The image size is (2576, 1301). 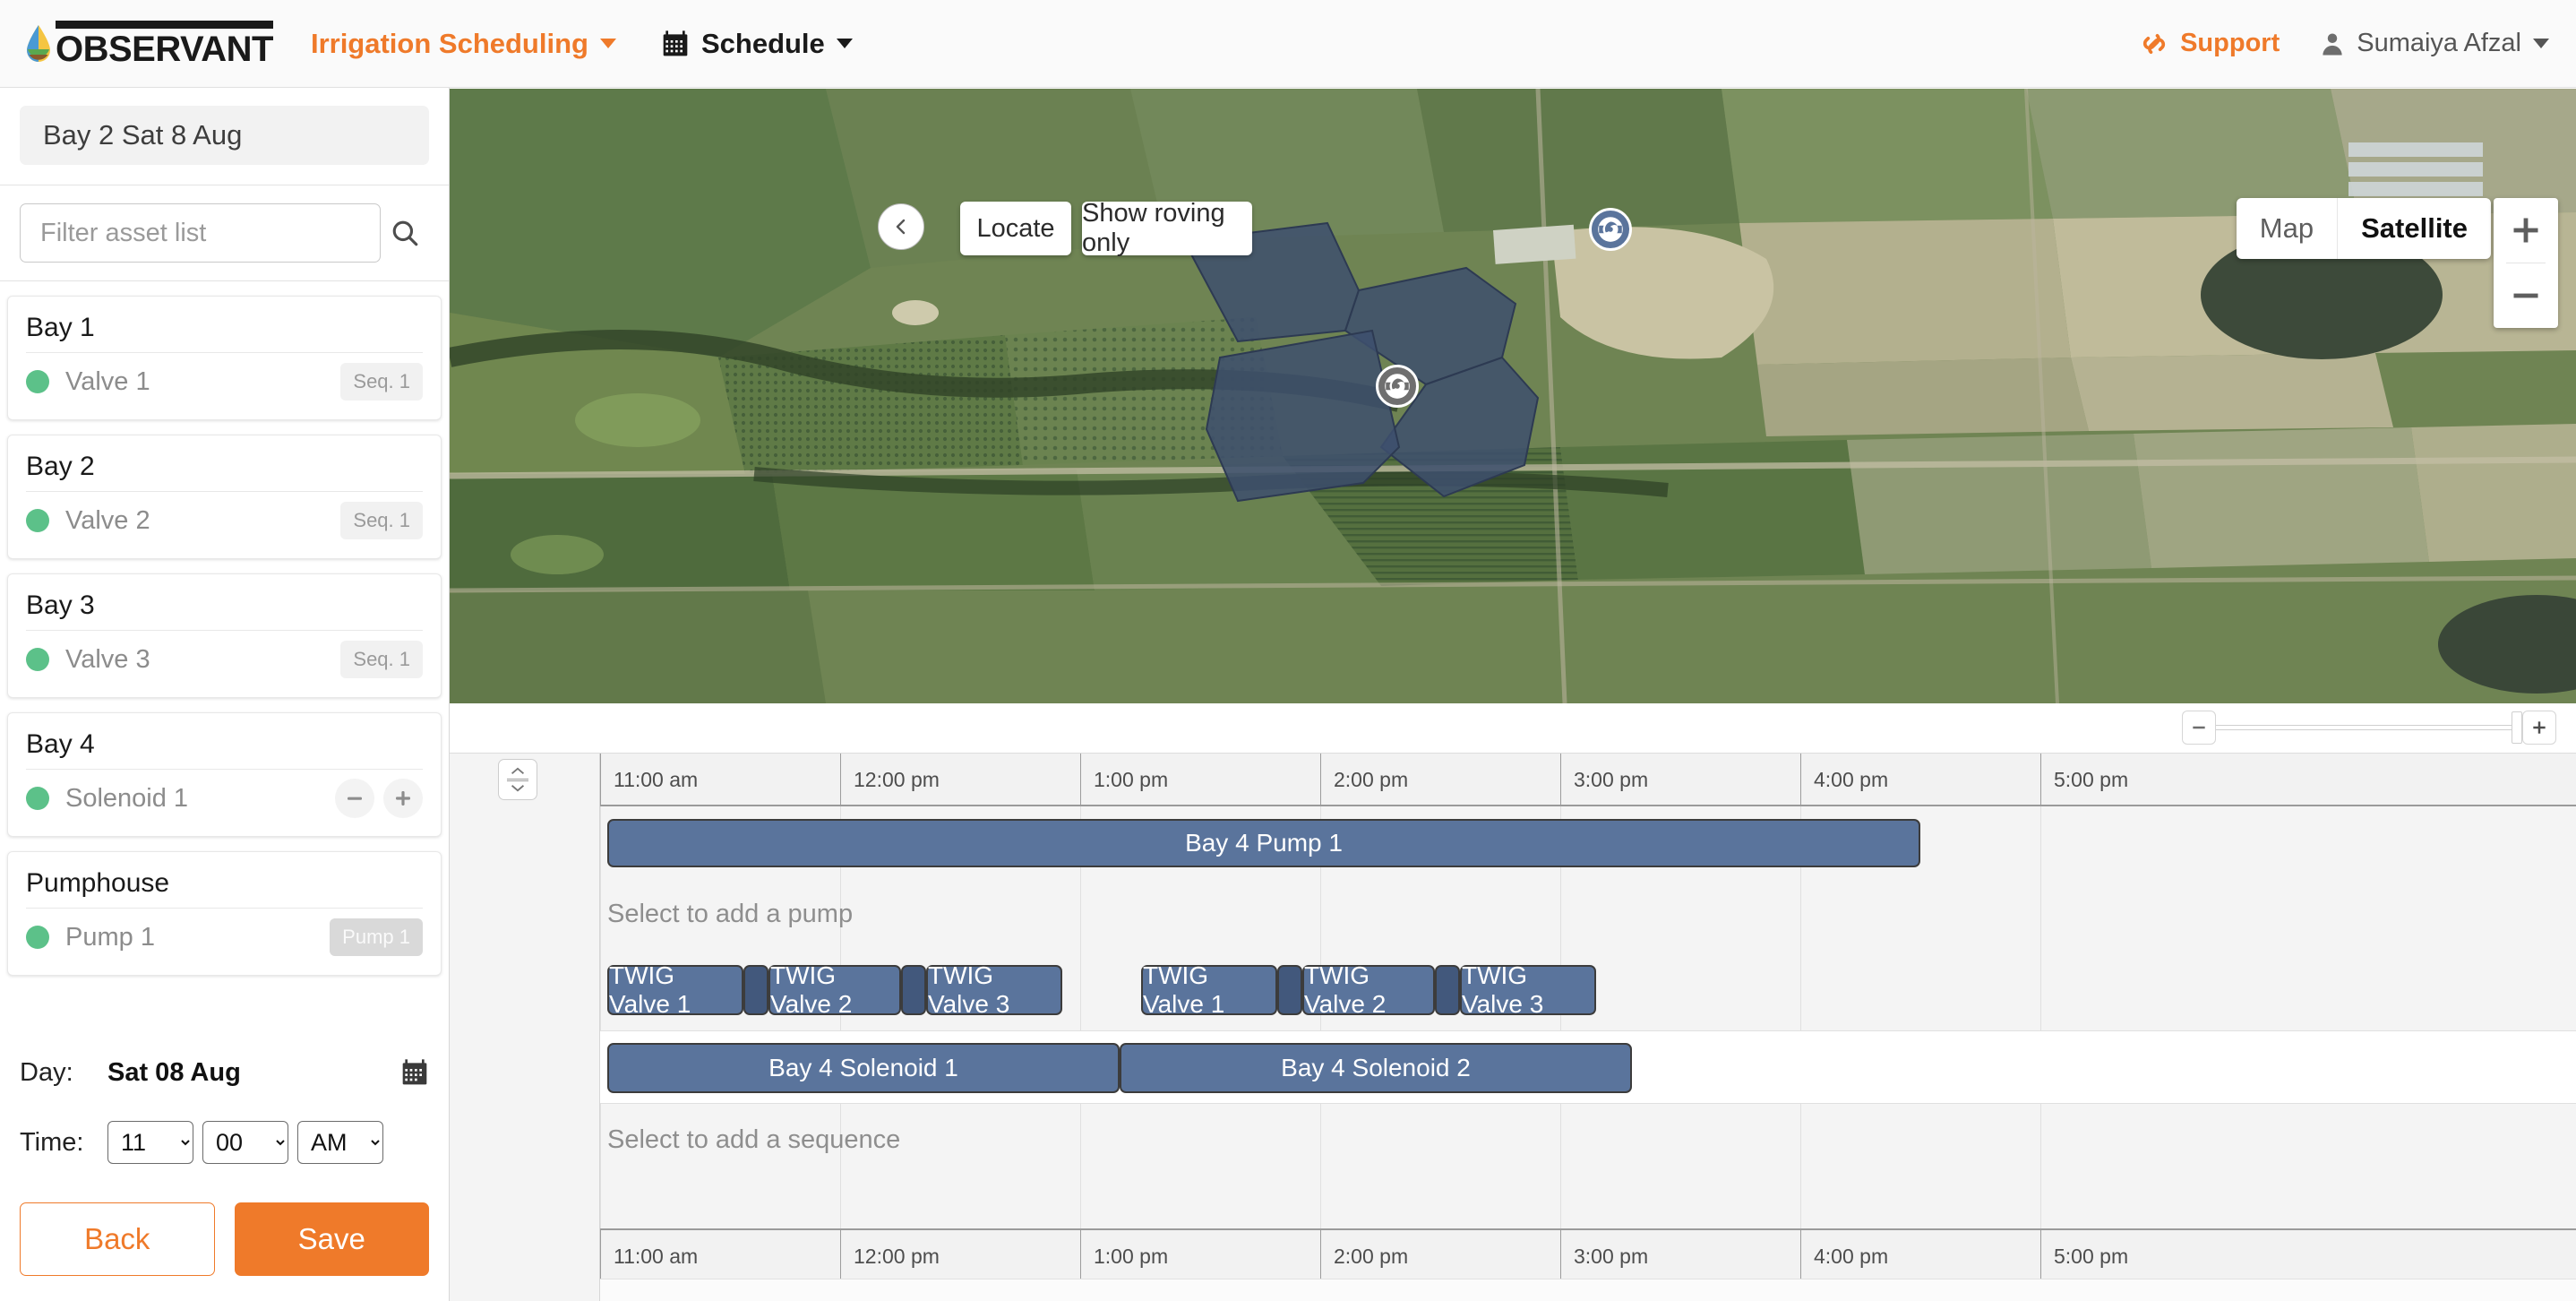 I want to click on timeline-zoom-in-button, so click(x=2539, y=728).